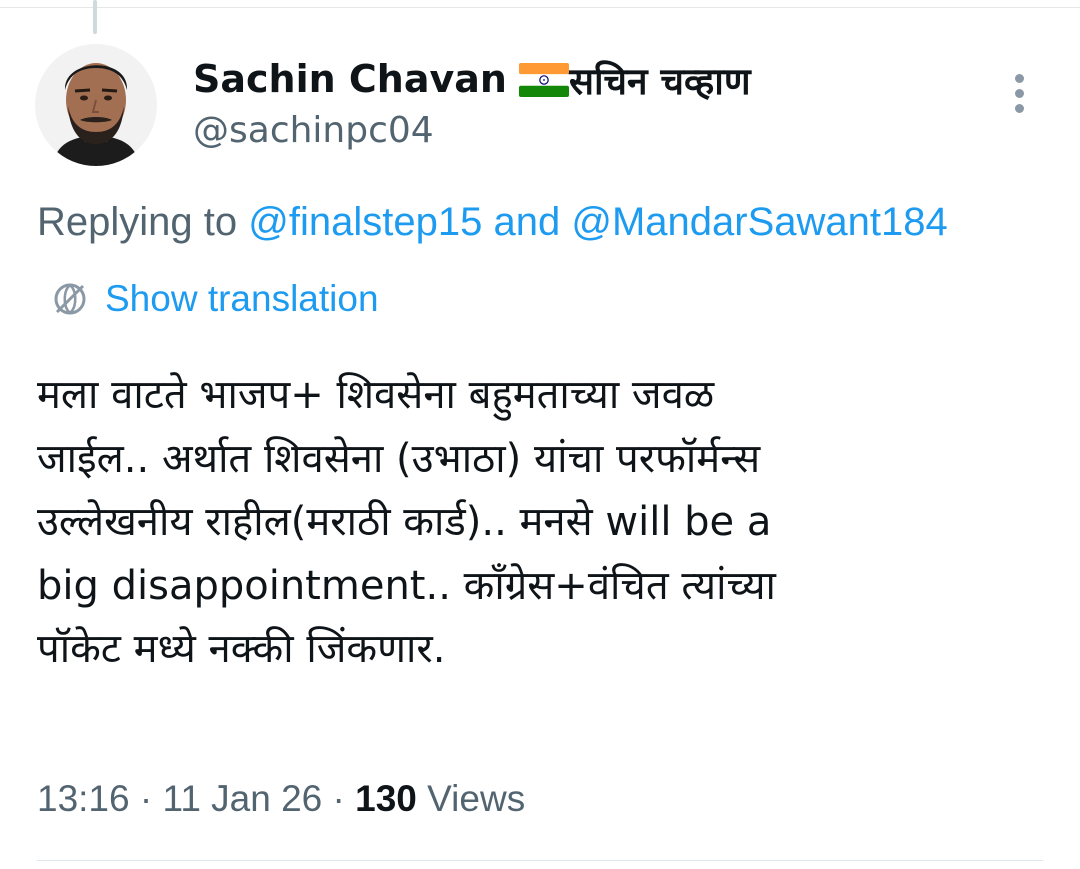 This screenshot has height=869, width=1080. Describe the element at coordinates (759, 222) in the screenshot. I see `mention-link-mandarsawant184: @MandarSawant184` at that location.